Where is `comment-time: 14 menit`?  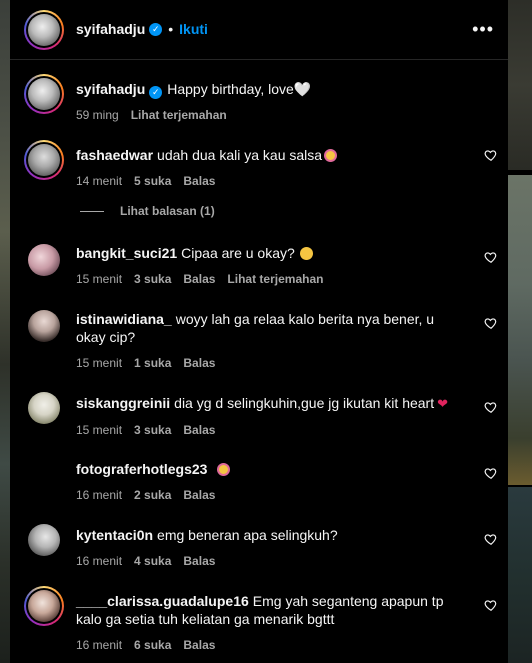 comment-time: 14 menit is located at coordinates (99, 181).